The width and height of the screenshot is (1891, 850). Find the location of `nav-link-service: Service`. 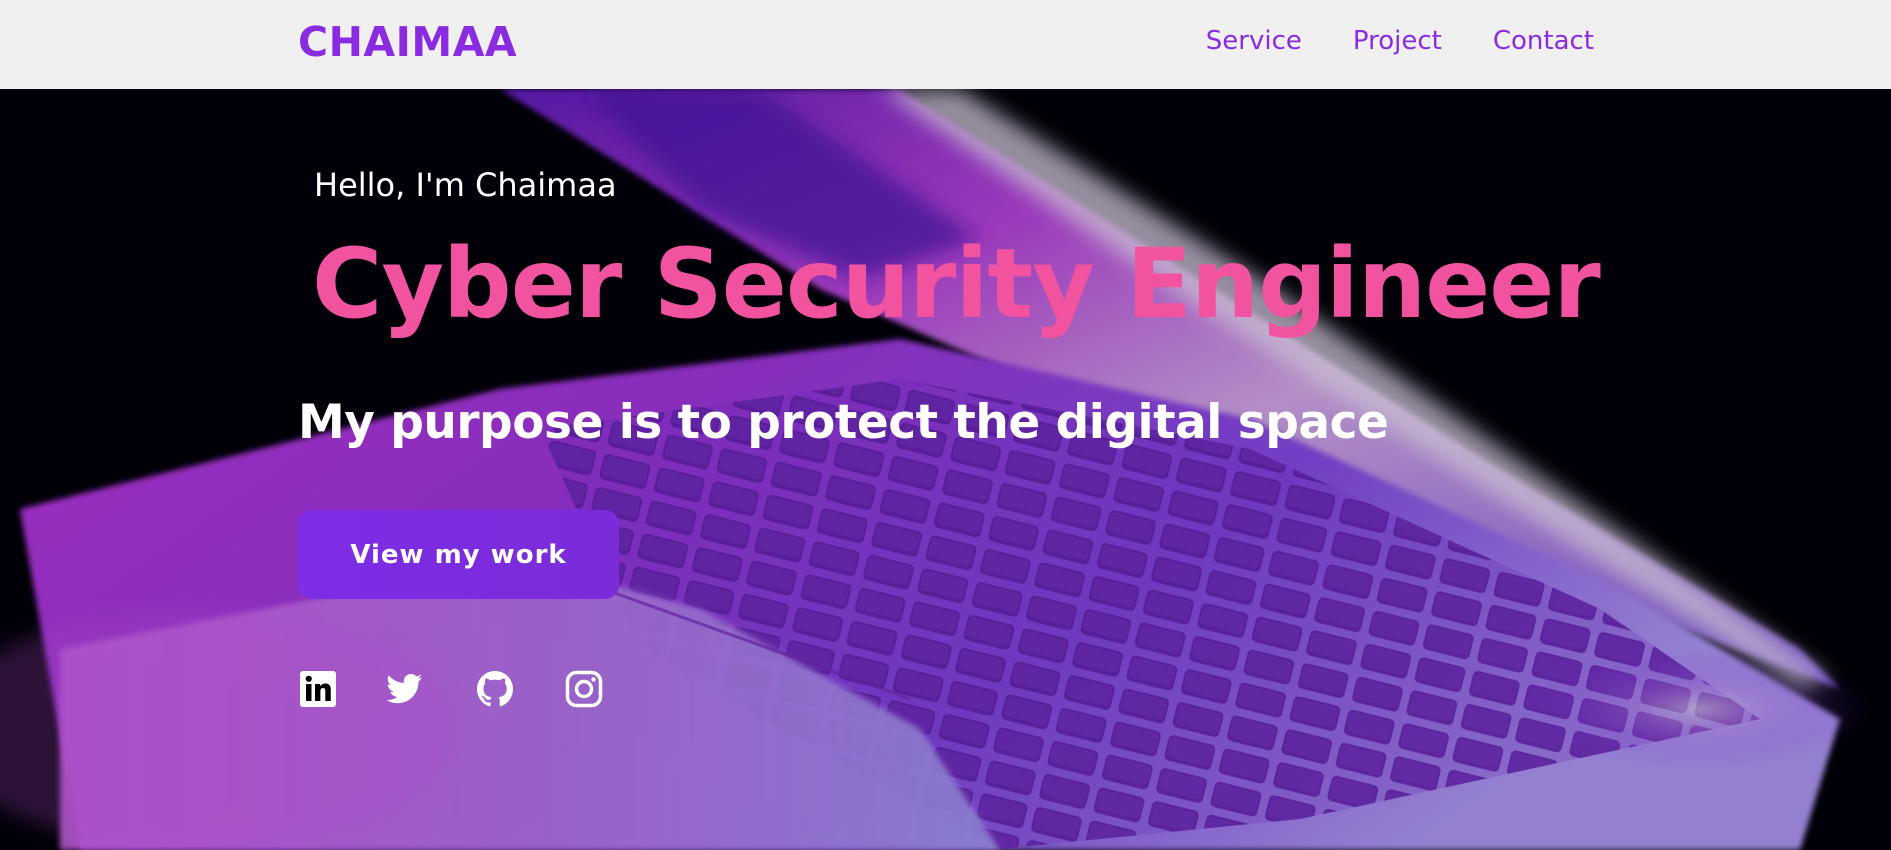

nav-link-service: Service is located at coordinates (1254, 41).